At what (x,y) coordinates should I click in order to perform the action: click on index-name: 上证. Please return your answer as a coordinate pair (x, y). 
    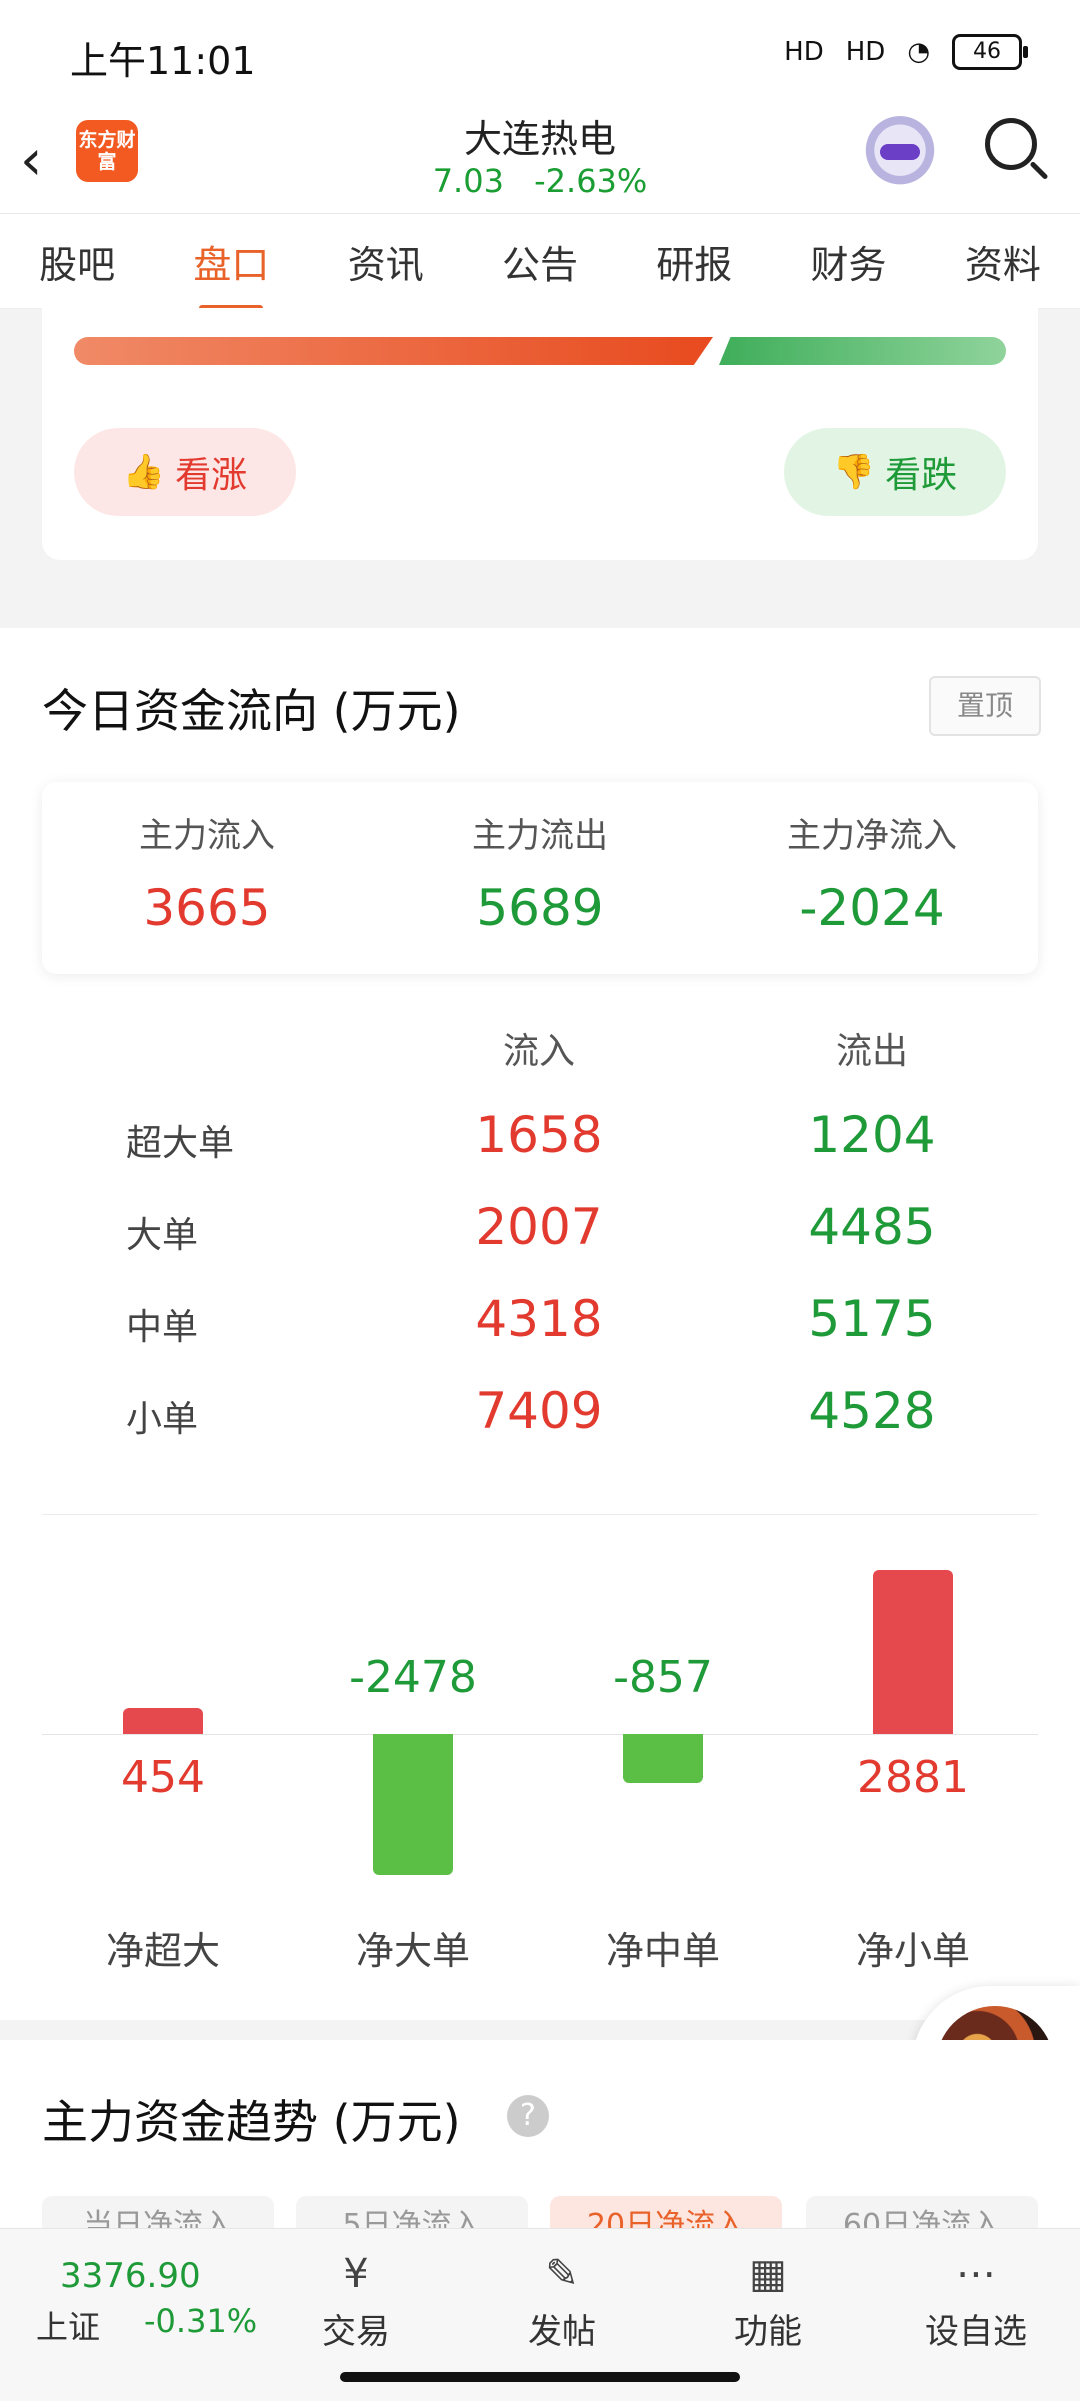
    Looking at the image, I should click on (68, 2325).